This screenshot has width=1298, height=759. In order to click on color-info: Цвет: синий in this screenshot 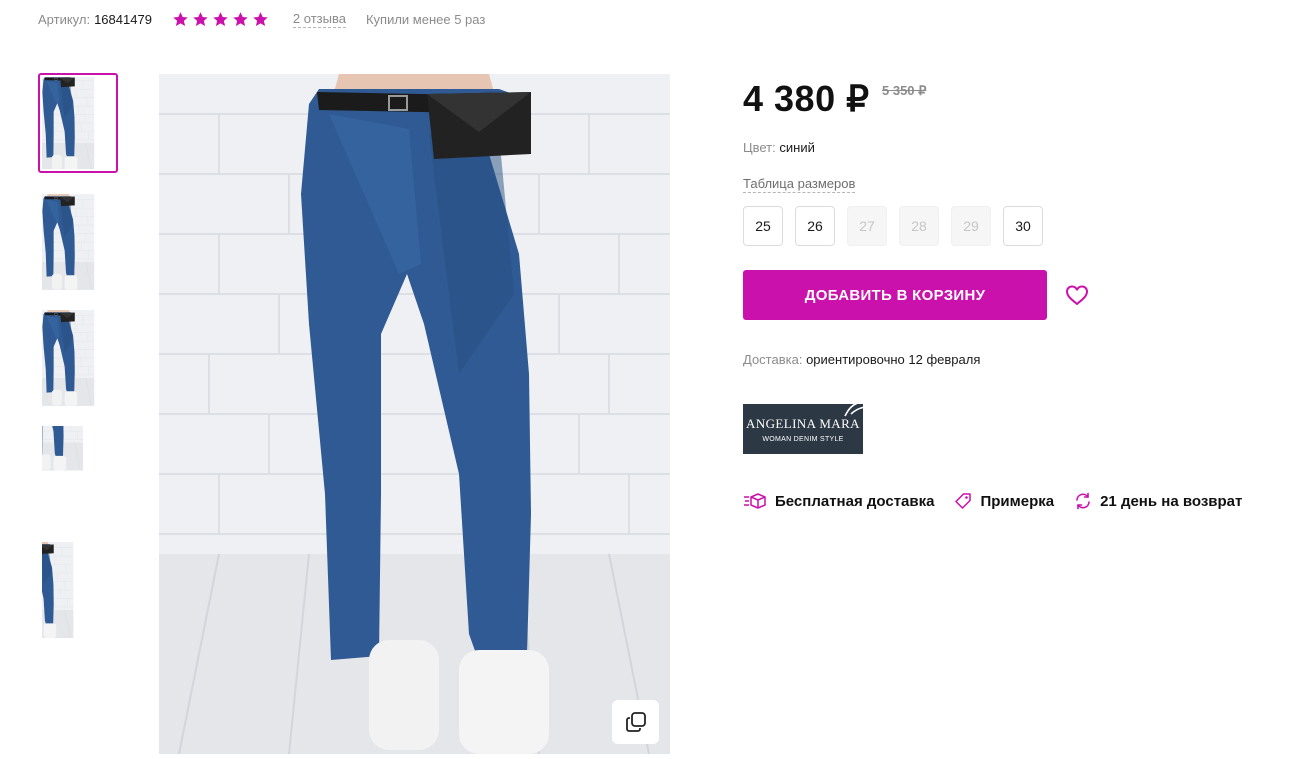, I will do `click(779, 147)`.